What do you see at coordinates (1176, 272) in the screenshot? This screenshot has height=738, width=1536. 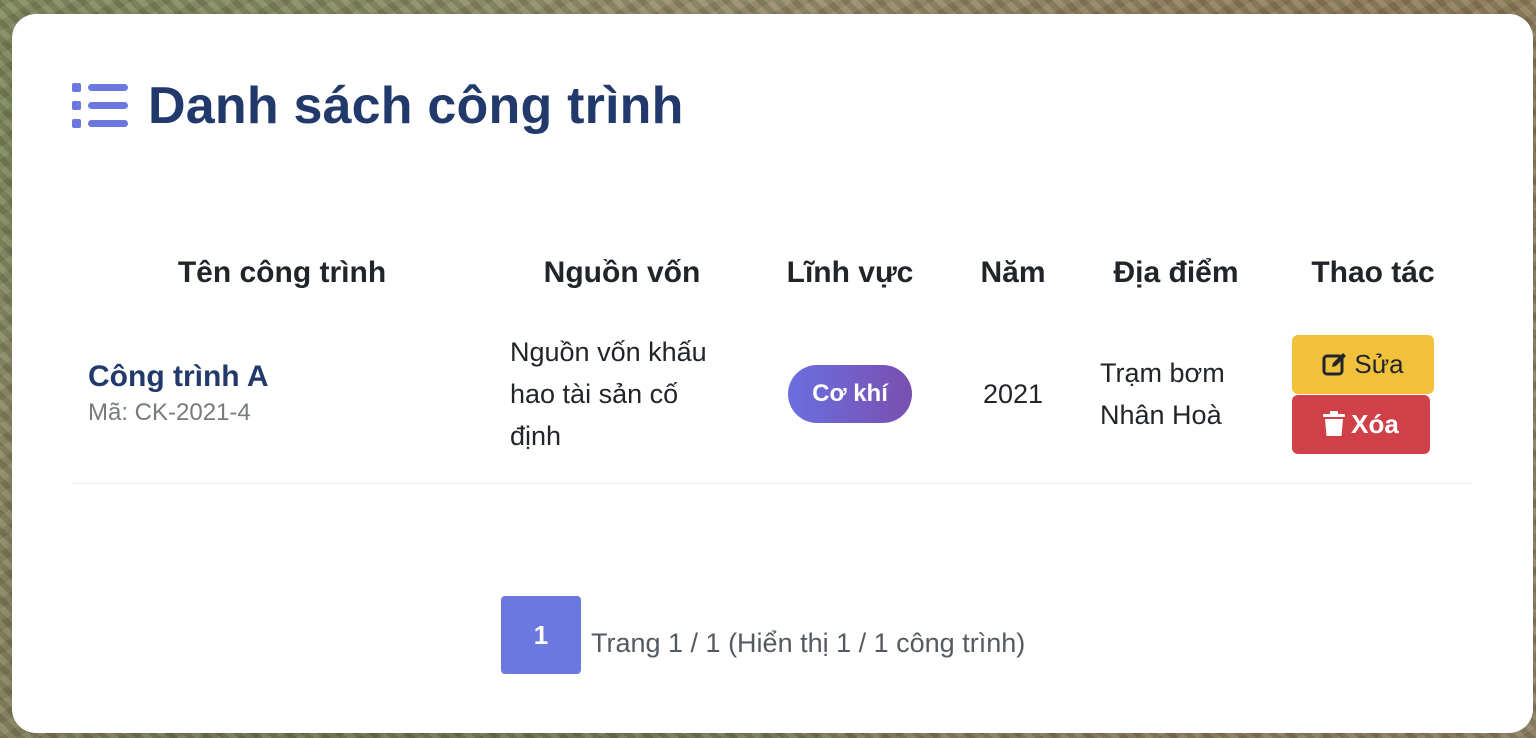 I see `column-header-location: Địa điểm` at bounding box center [1176, 272].